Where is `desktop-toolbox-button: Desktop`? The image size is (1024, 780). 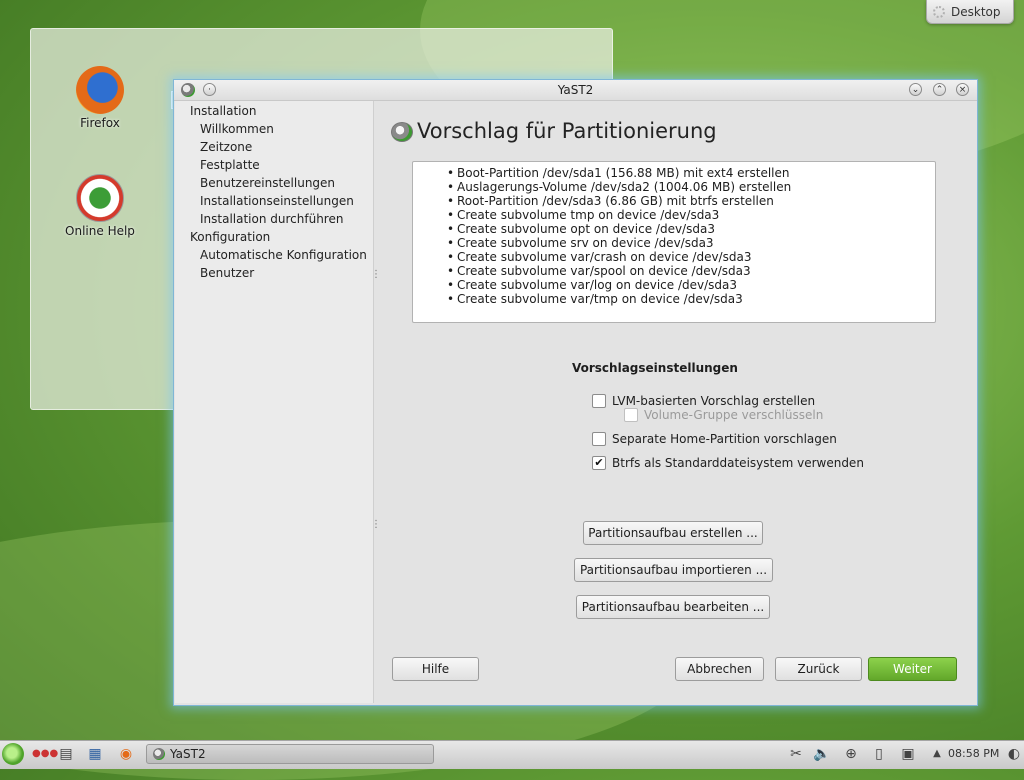
desktop-toolbox-button: Desktop is located at coordinates (970, 12).